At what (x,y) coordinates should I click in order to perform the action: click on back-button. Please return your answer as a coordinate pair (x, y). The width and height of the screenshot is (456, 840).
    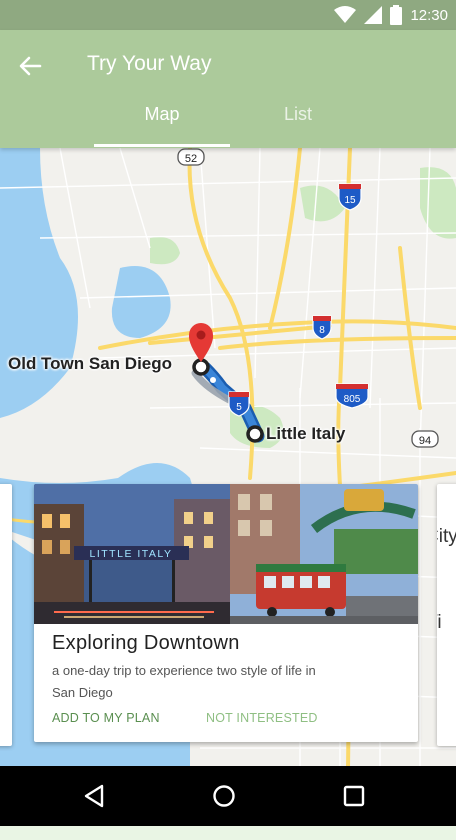
    Looking at the image, I should click on (30, 66).